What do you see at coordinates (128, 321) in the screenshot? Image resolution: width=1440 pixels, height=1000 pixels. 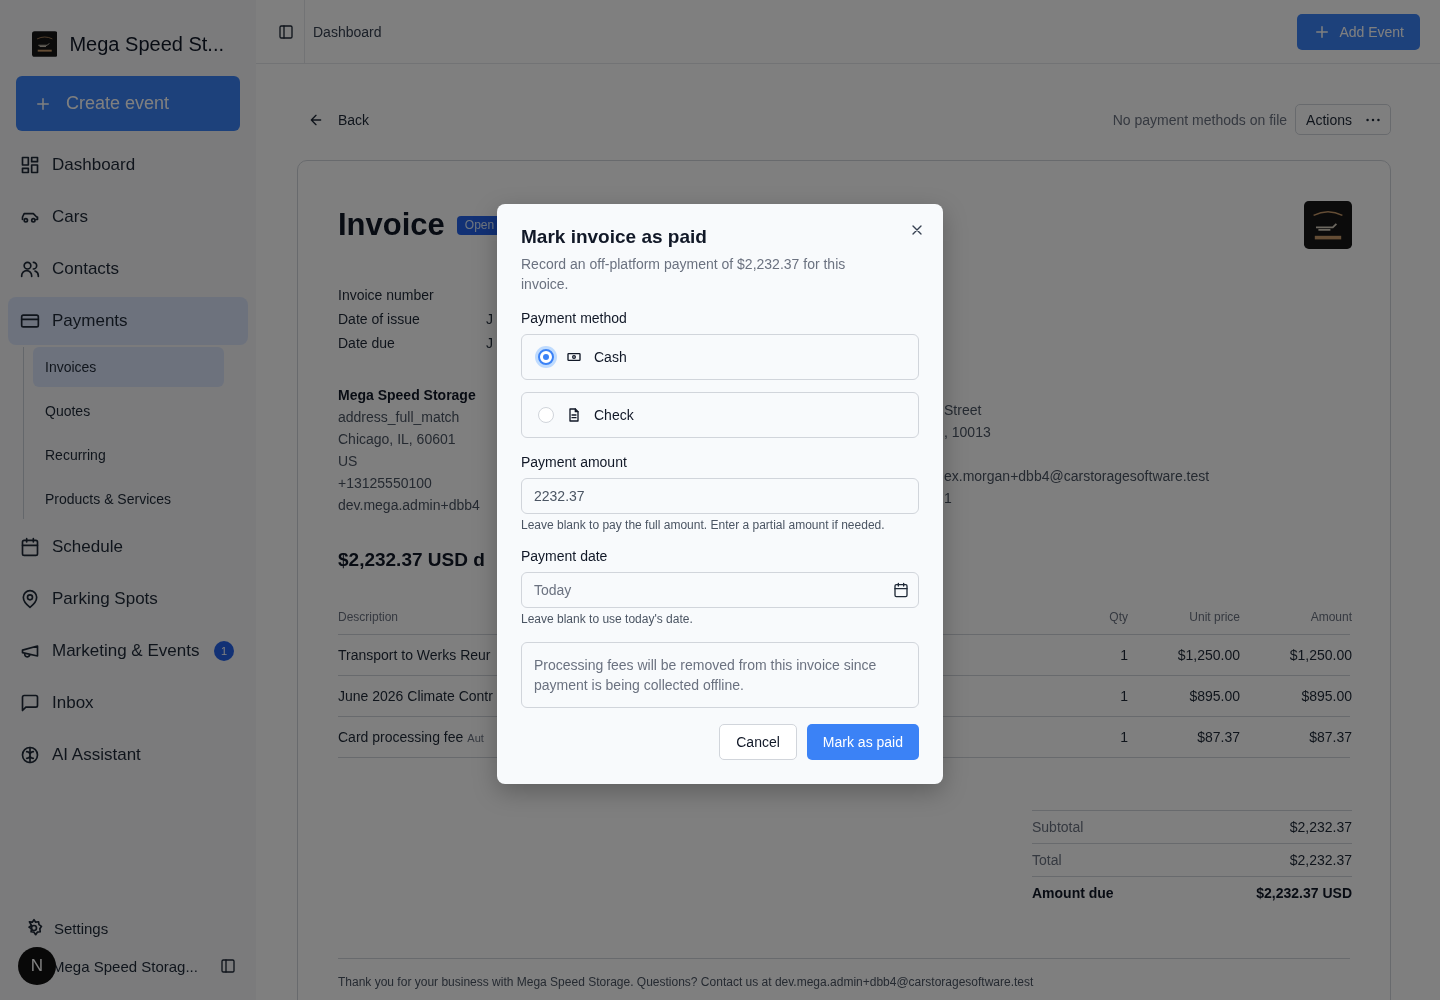 I see `nav-item: Payments` at bounding box center [128, 321].